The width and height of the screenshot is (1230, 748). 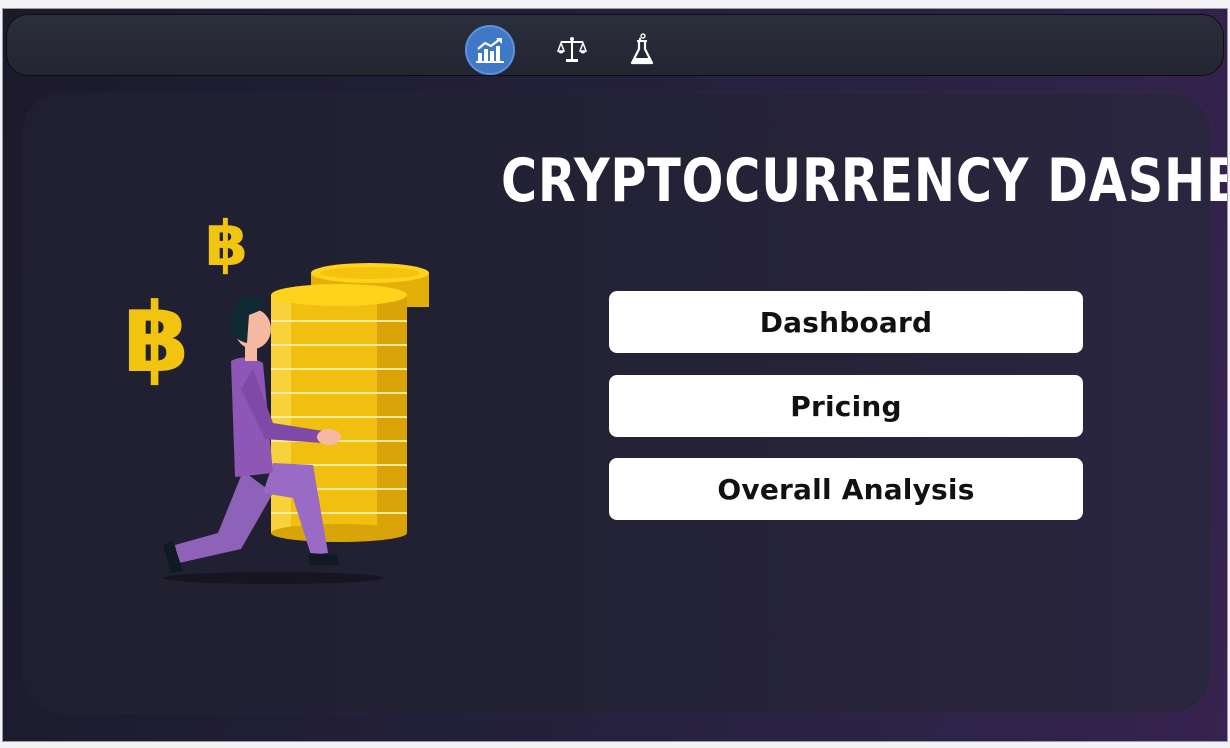 I want to click on nav-compare-button, so click(x=572, y=50).